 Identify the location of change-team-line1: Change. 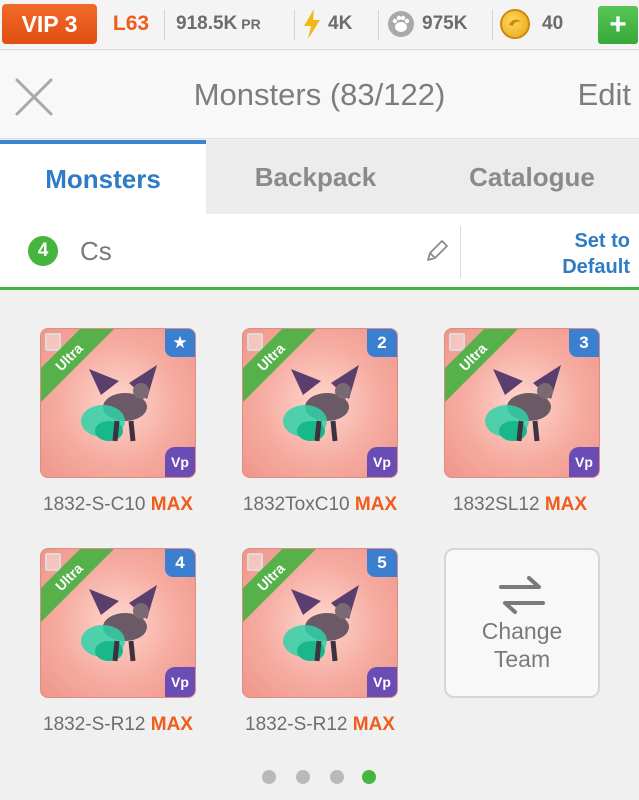
(522, 631).